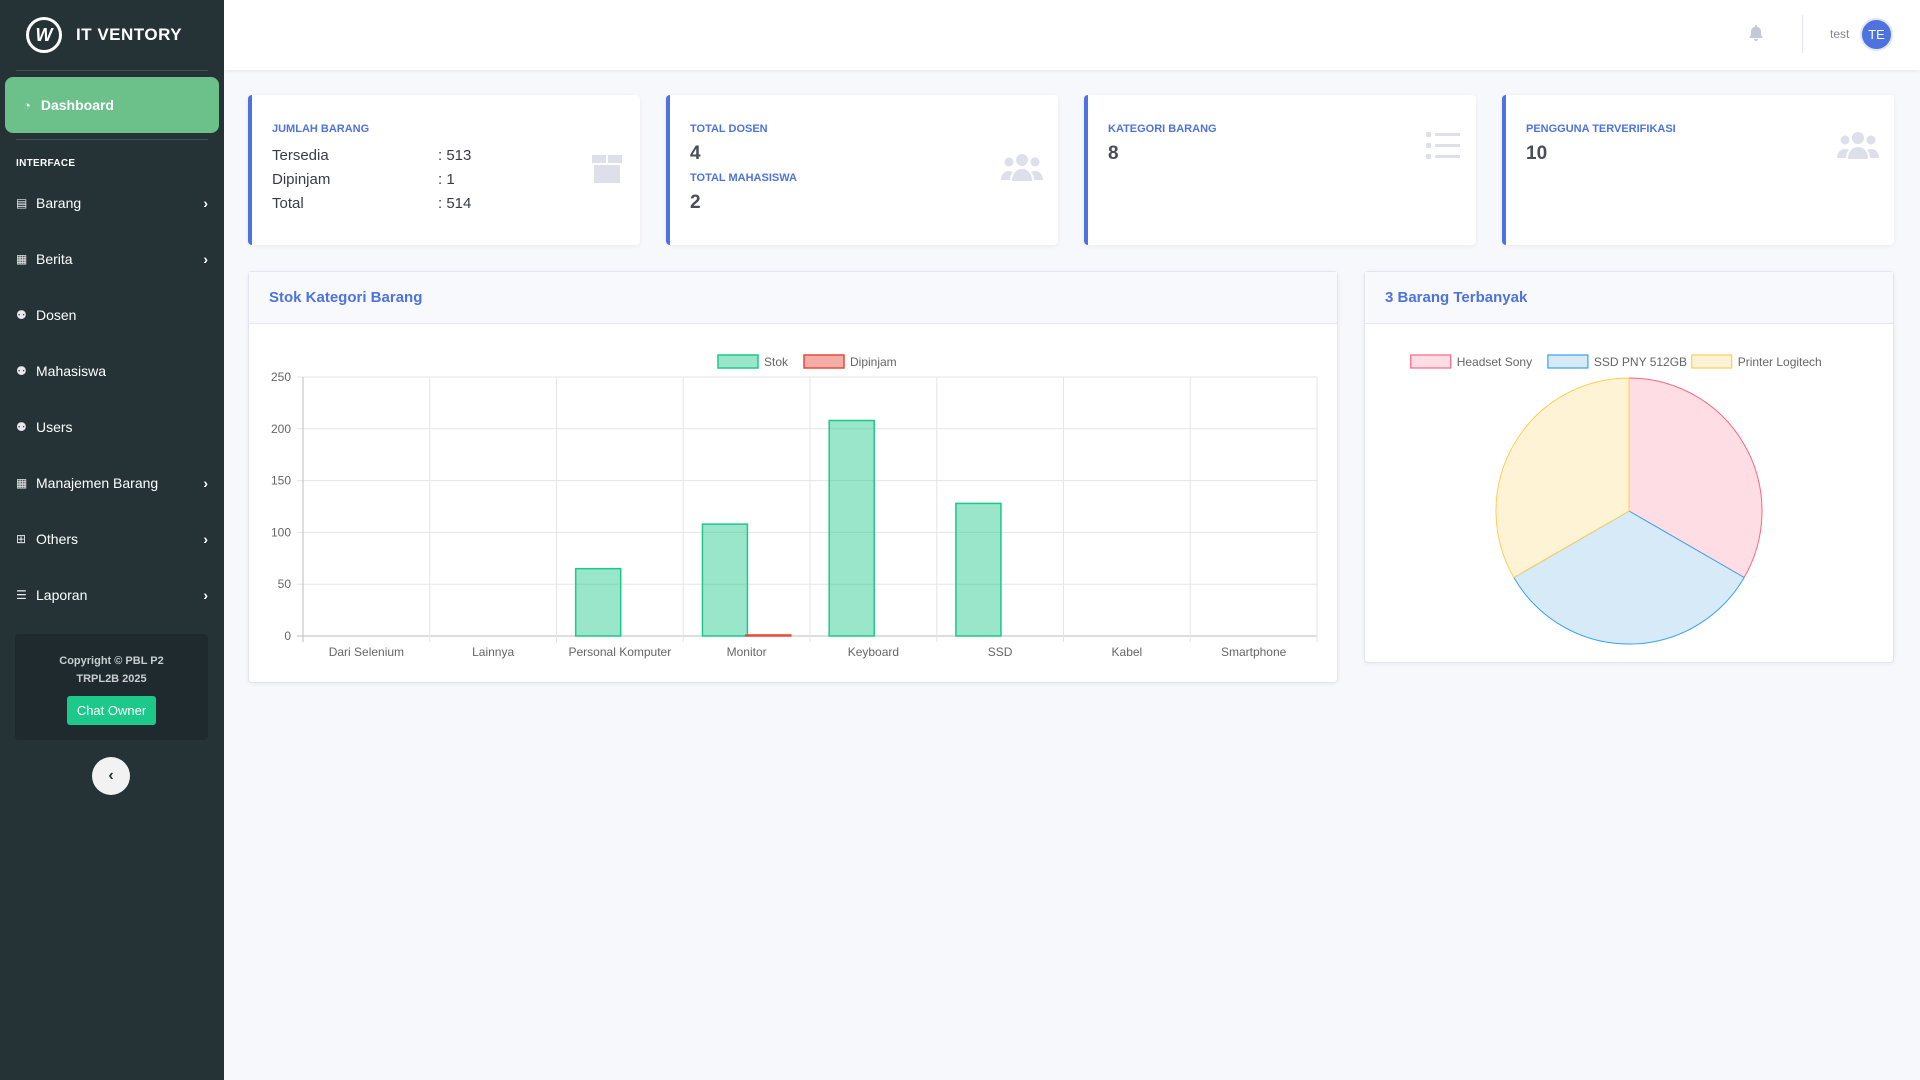 Image resolution: width=1920 pixels, height=1080 pixels. Describe the element at coordinates (776, 362) in the screenshot. I see `legend-label: Stok` at that location.